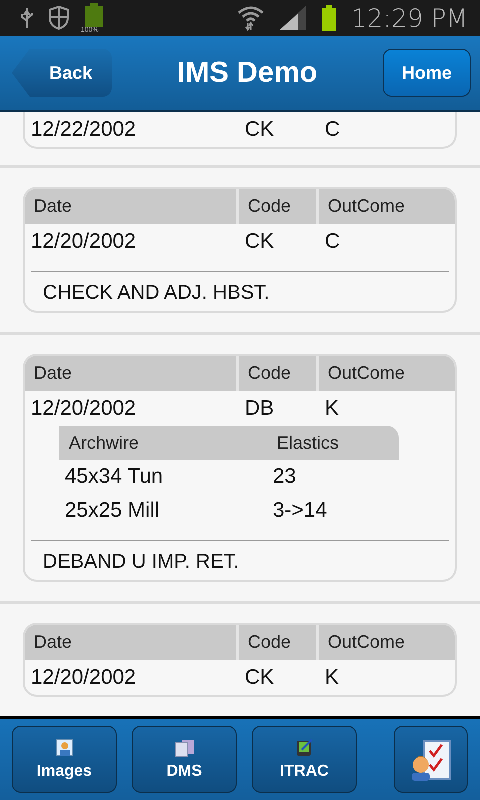  Describe the element at coordinates (184, 759) in the screenshot. I see `toolbar-button: DMS` at that location.